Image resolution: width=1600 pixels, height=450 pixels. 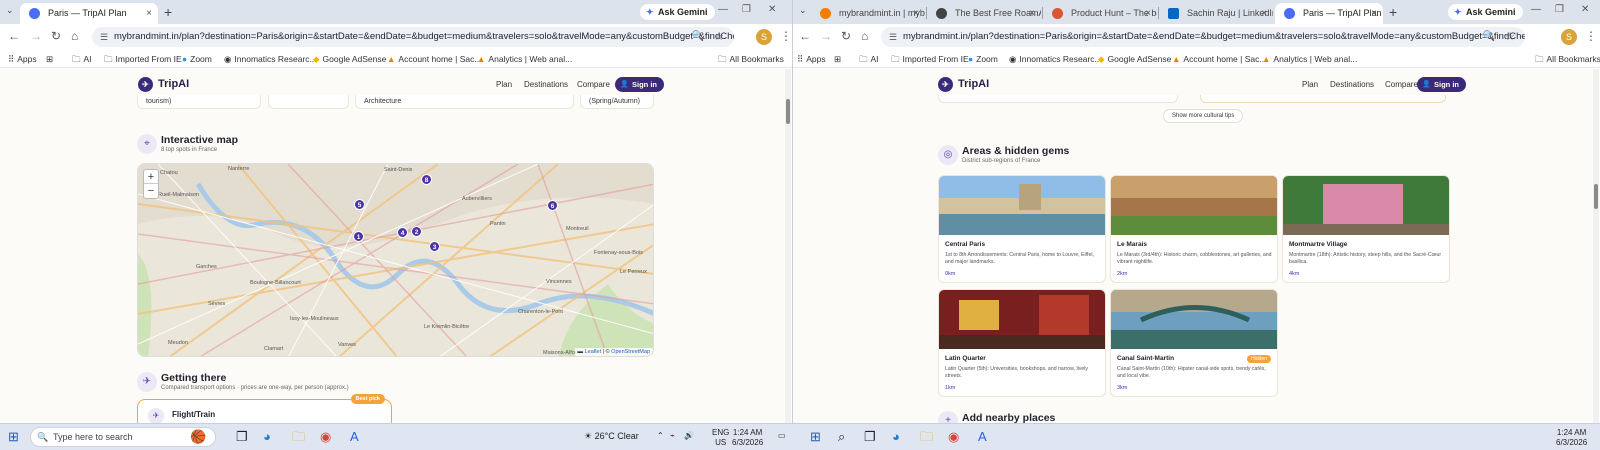 I want to click on tab-product-hunt: Product Hunt – The be ×, so click(x=1100, y=13).